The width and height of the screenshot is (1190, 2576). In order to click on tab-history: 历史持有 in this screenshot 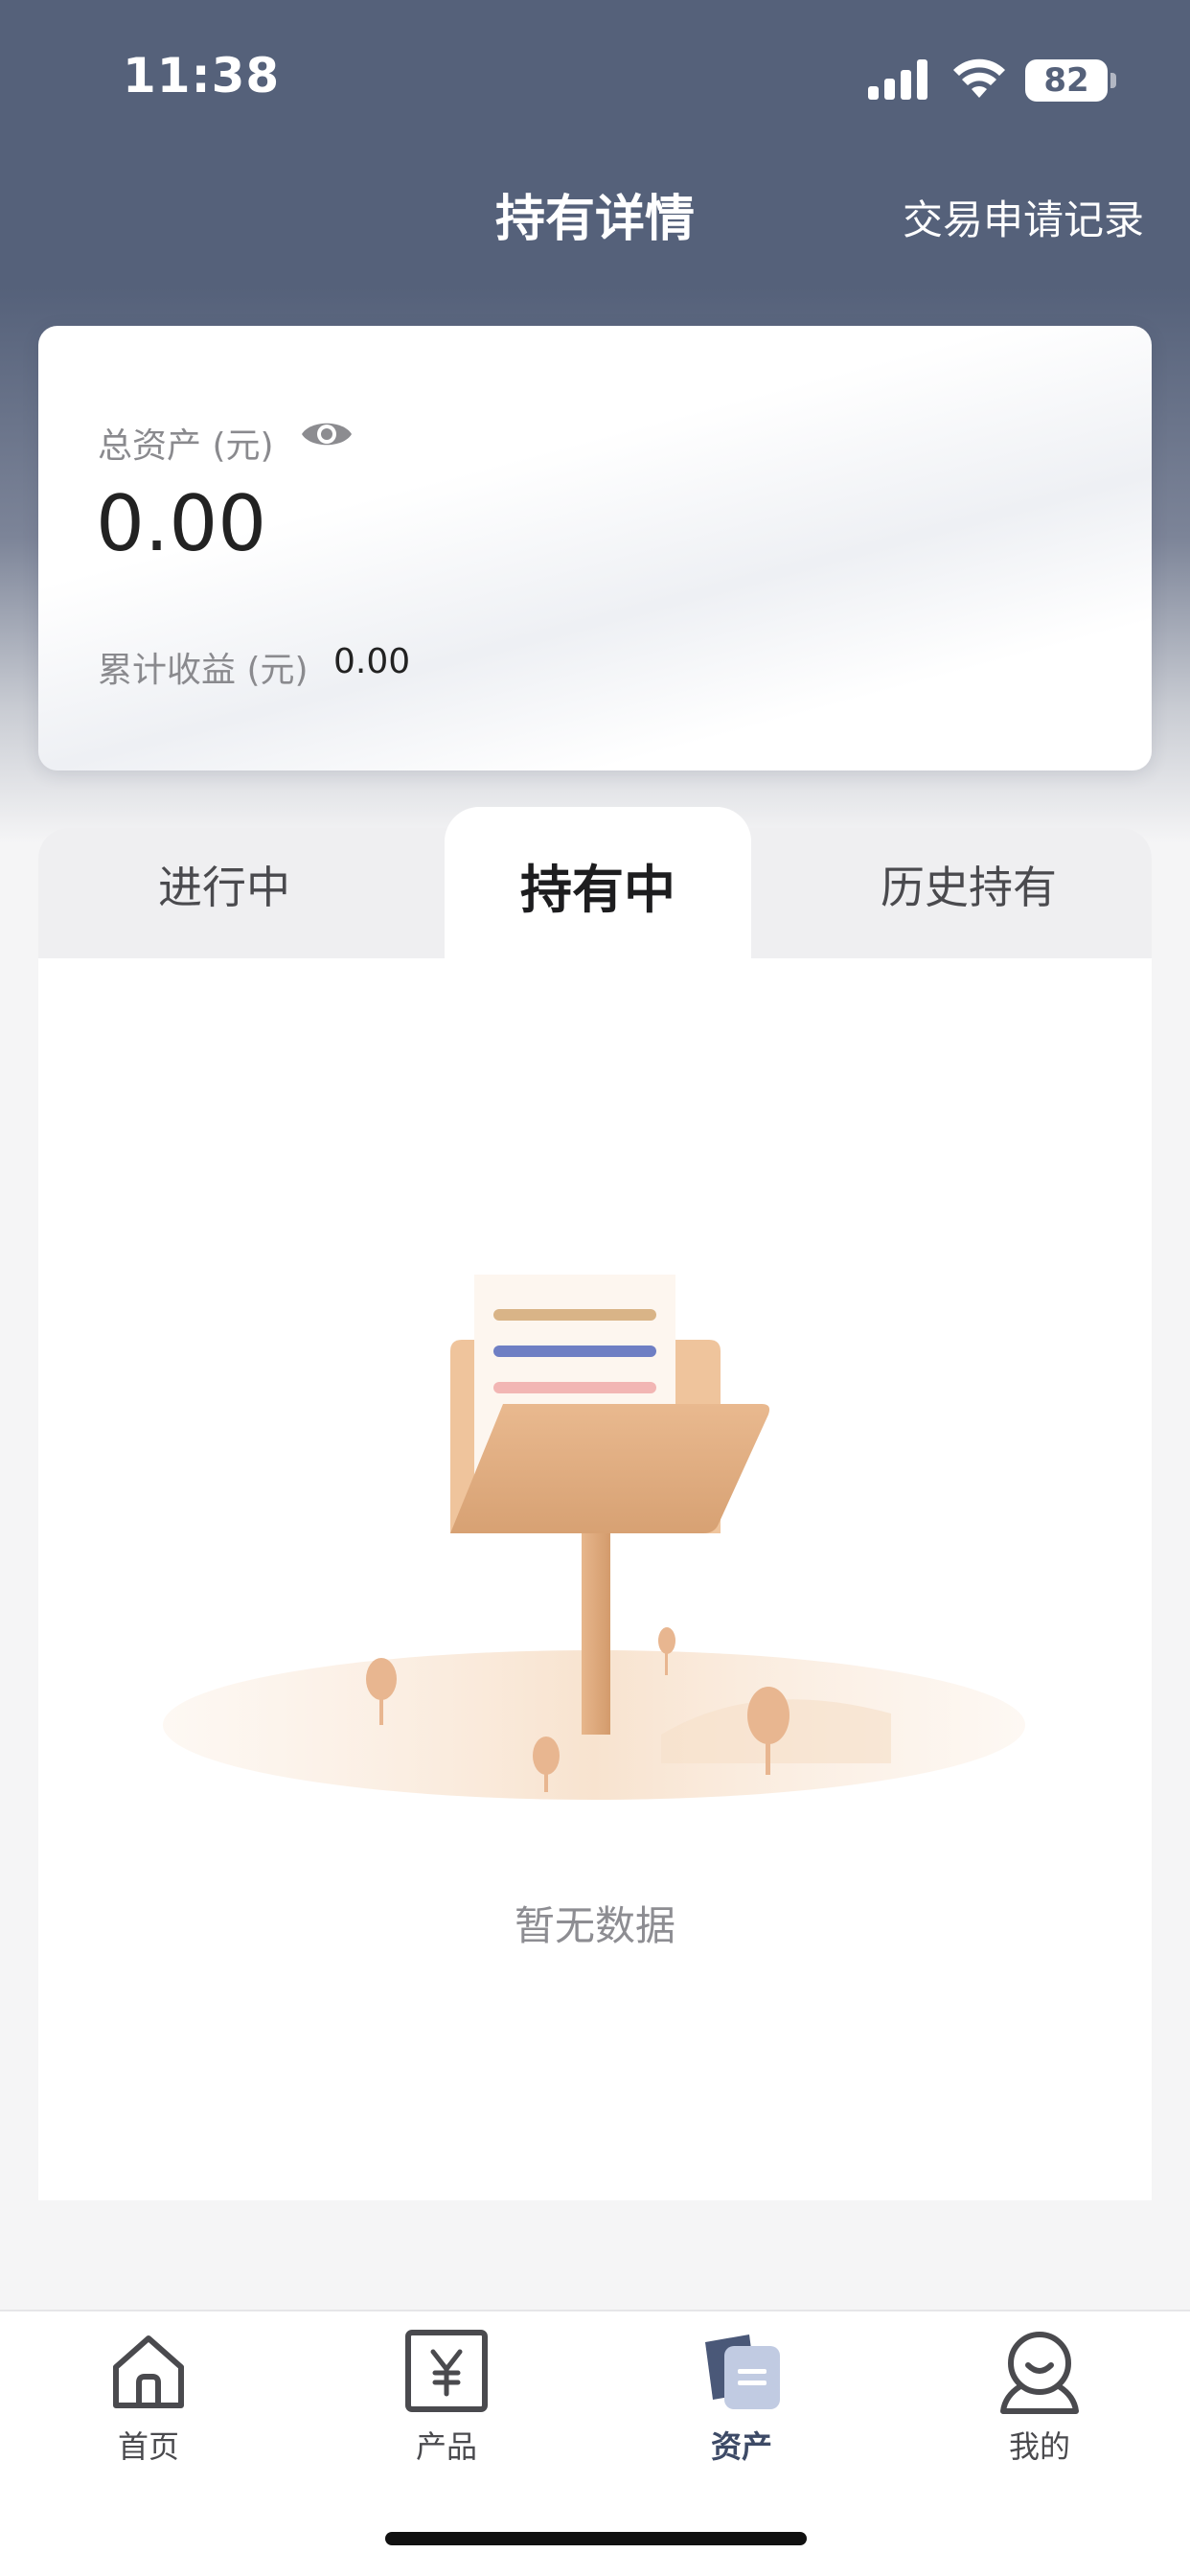, I will do `click(969, 884)`.